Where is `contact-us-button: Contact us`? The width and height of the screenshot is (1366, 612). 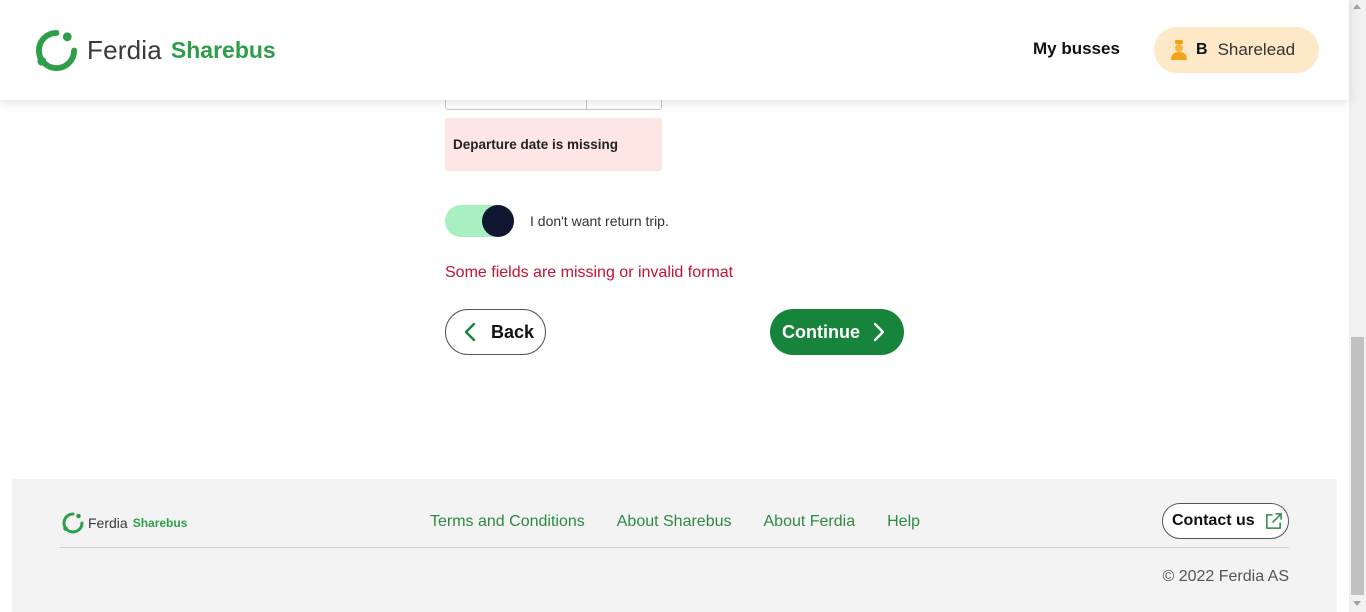 contact-us-button: Contact us is located at coordinates (1225, 521).